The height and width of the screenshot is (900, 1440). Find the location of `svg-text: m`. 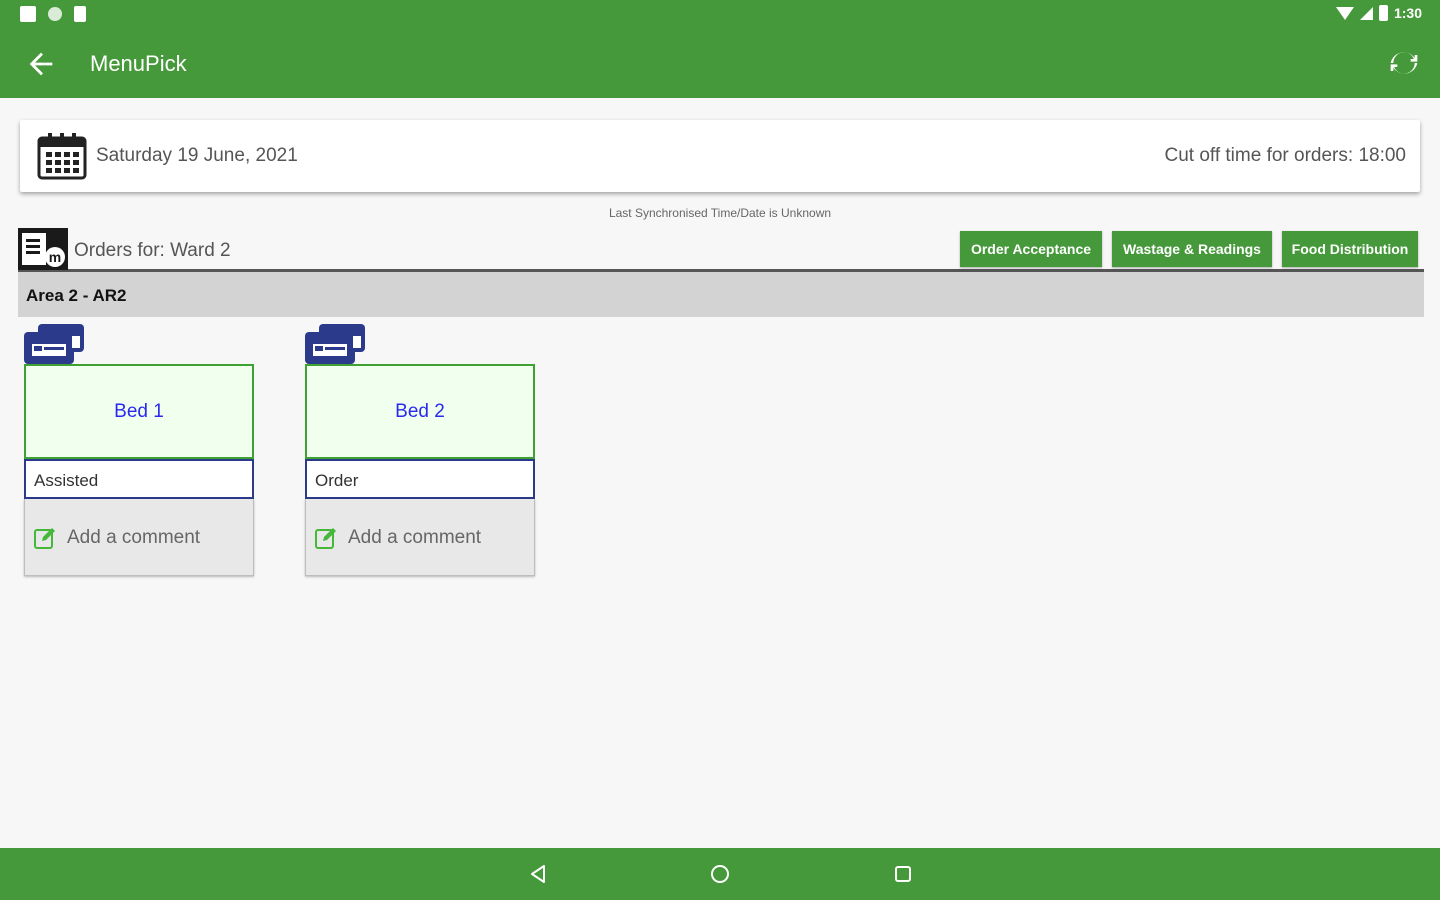

svg-text: m is located at coordinates (55, 257).